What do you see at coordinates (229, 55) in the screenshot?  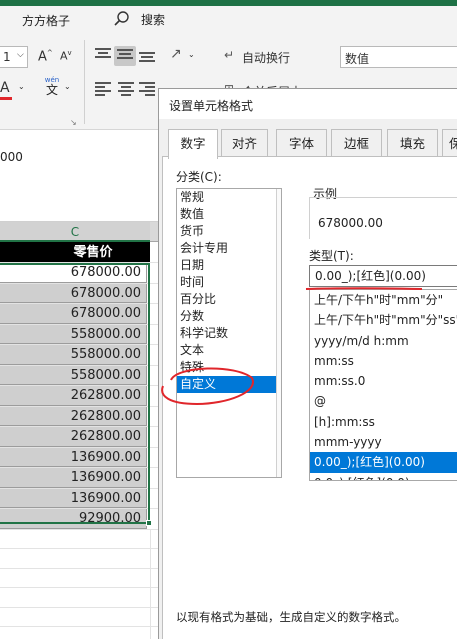 I see `wrap-text-icon: ↵` at bounding box center [229, 55].